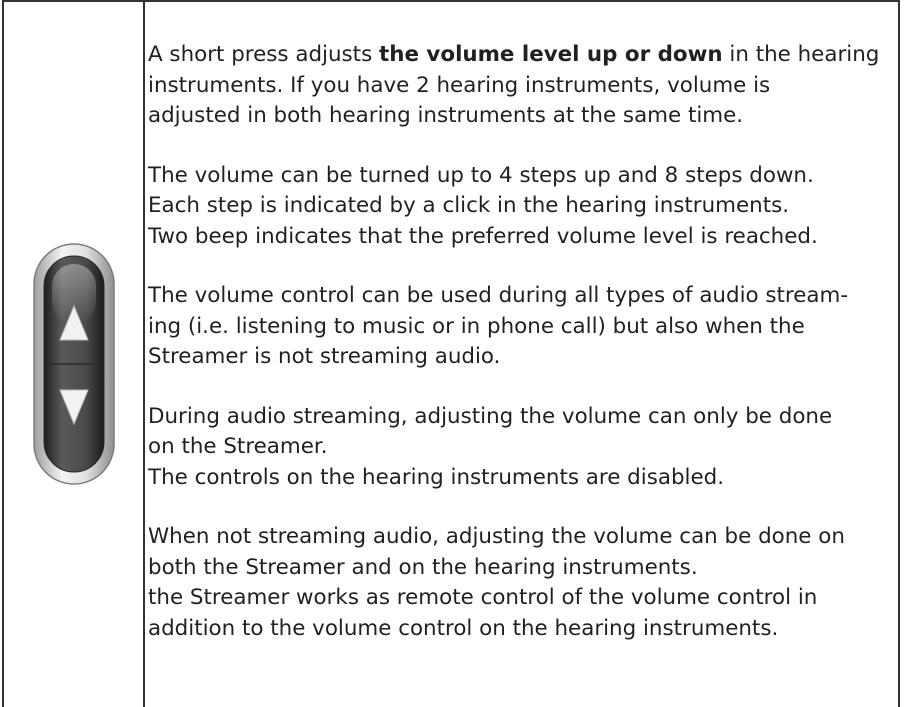  What do you see at coordinates (74, 364) in the screenshot?
I see `volume-rocker-button-icon` at bounding box center [74, 364].